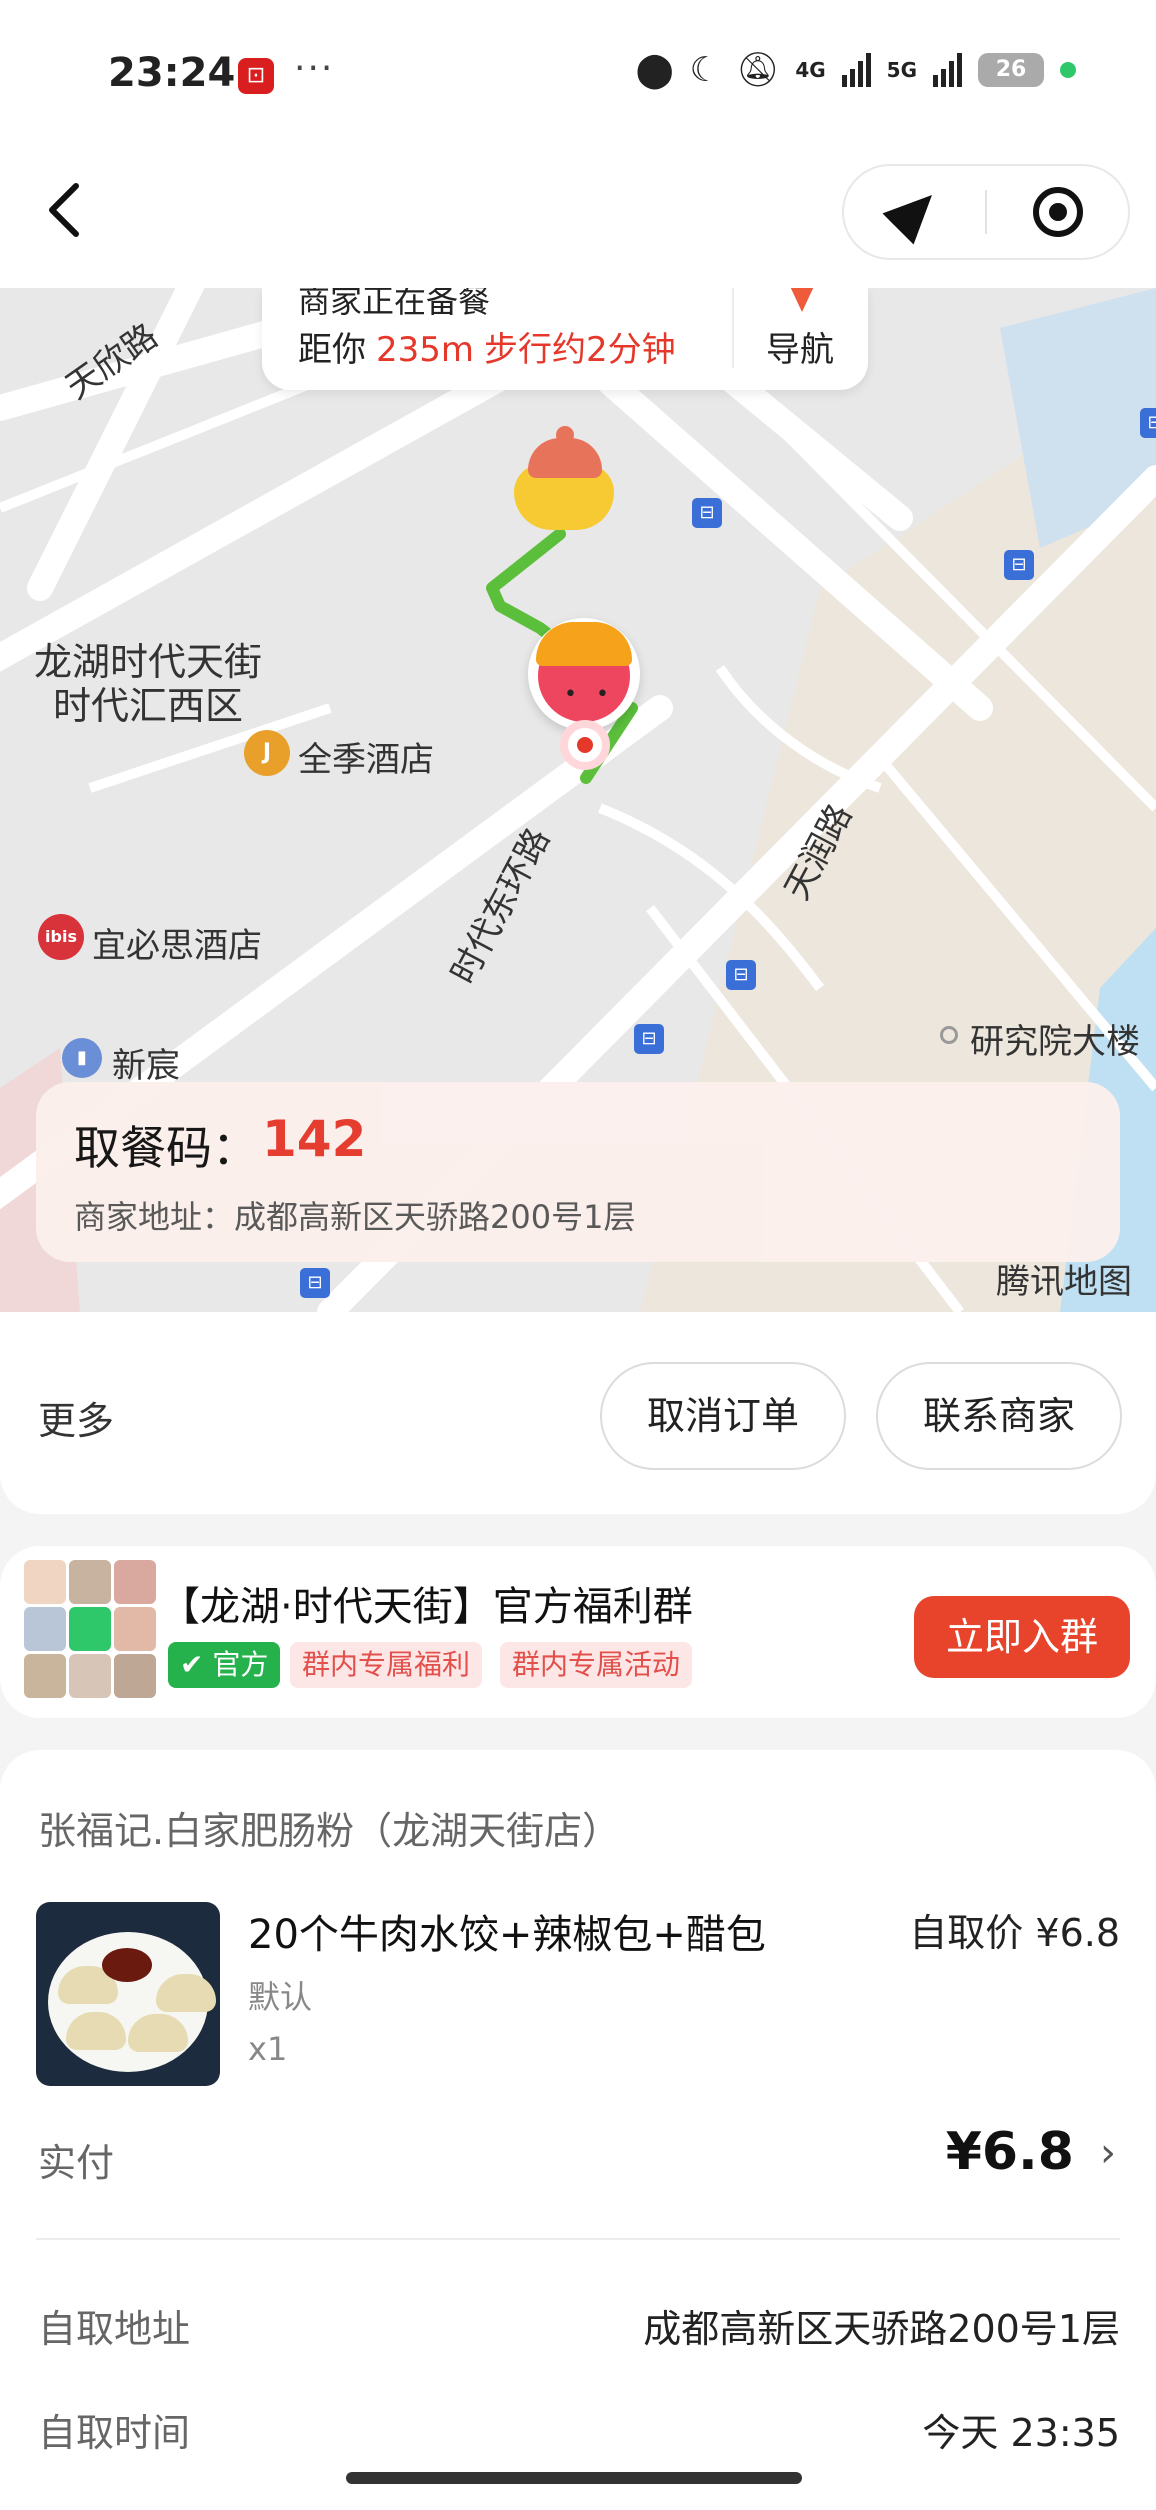 The image size is (1156, 2510). I want to click on battery-icon: 26, so click(1011, 70).